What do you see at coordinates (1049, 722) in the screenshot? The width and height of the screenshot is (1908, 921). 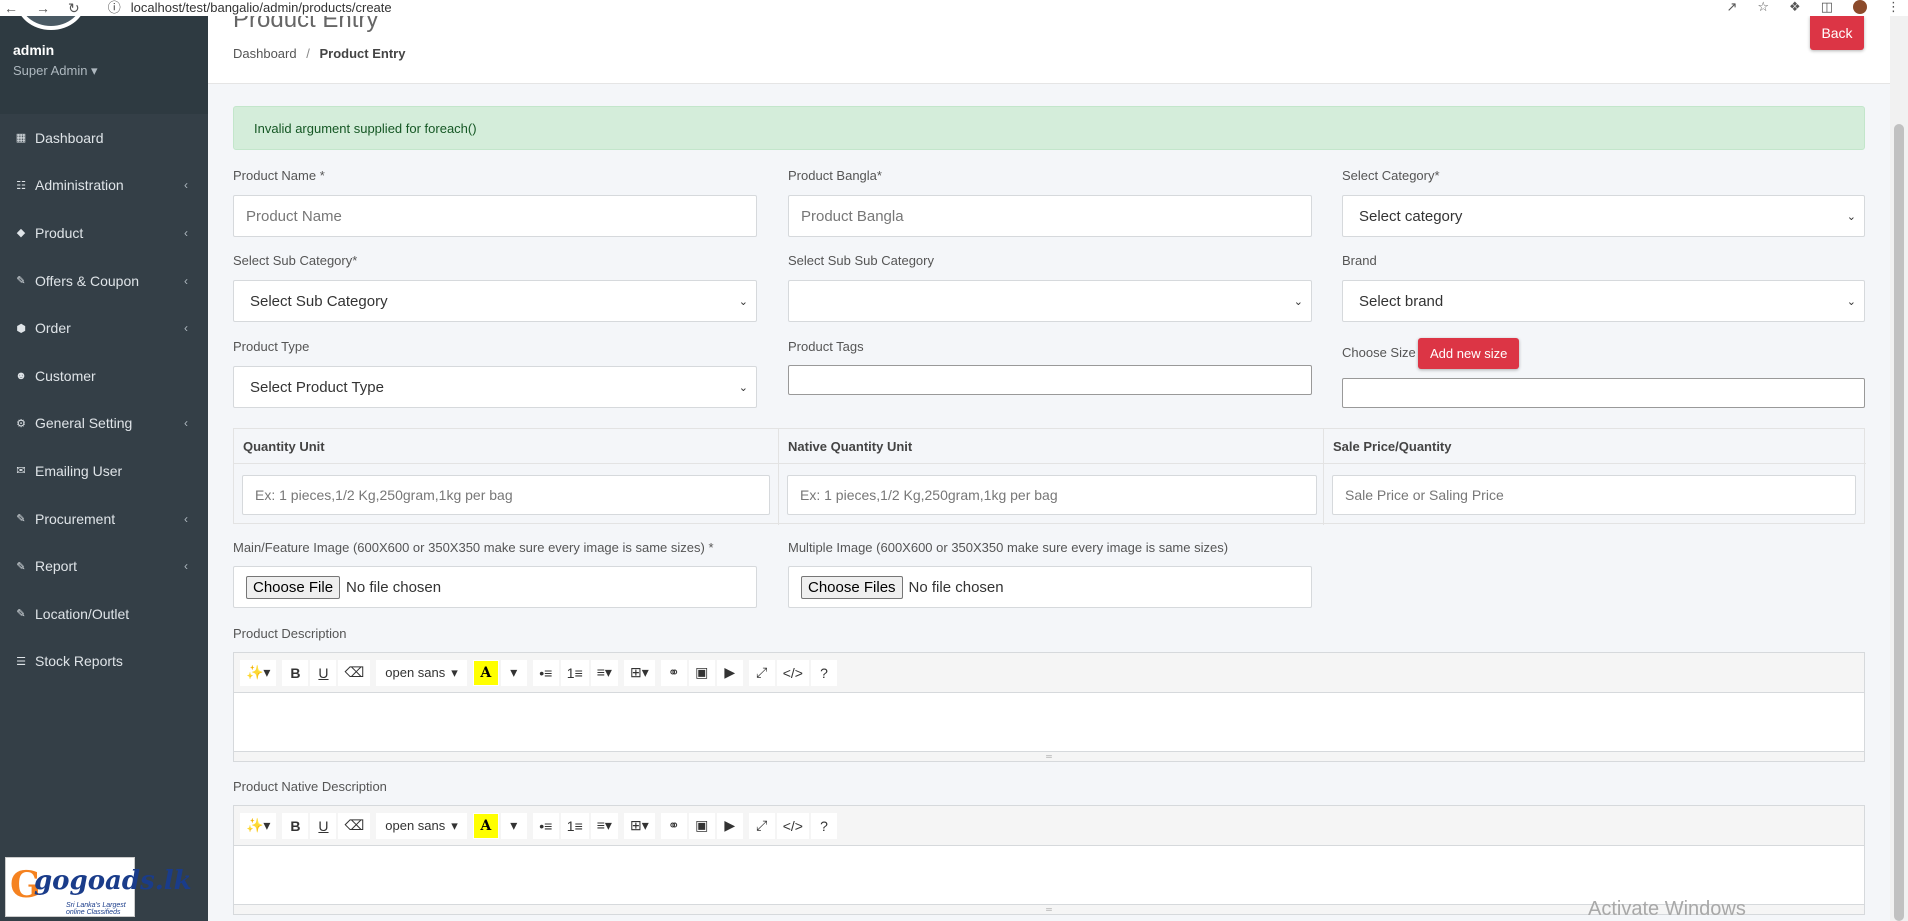 I see `description-textarea` at bounding box center [1049, 722].